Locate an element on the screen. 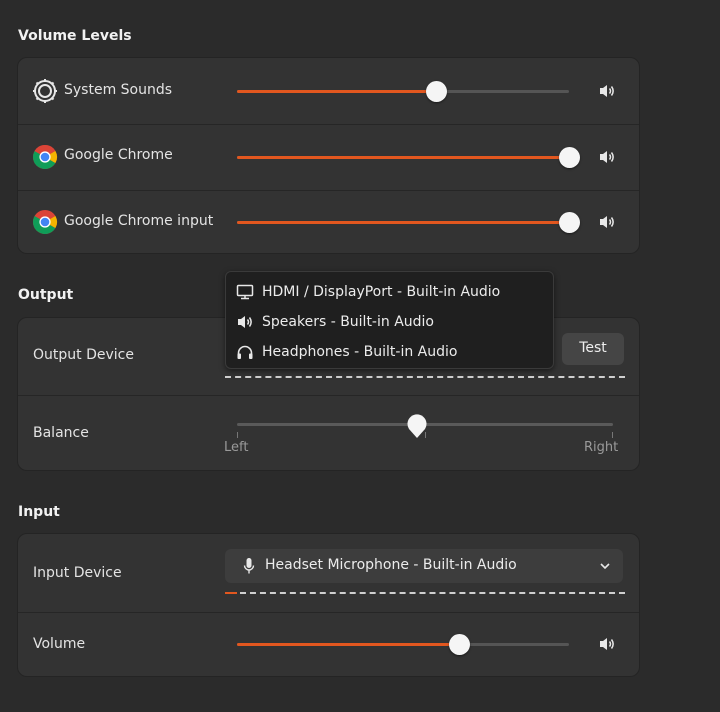  system-sounds-slider is located at coordinates (403, 91).